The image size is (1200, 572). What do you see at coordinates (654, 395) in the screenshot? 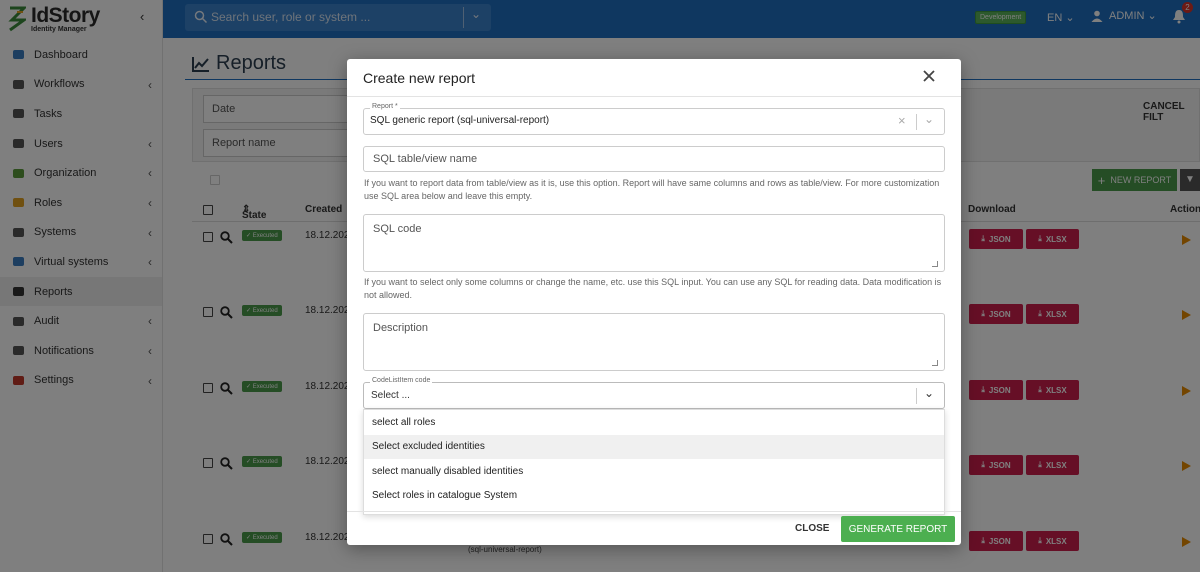
I see `codelist-select: Select ... ⌄` at bounding box center [654, 395].